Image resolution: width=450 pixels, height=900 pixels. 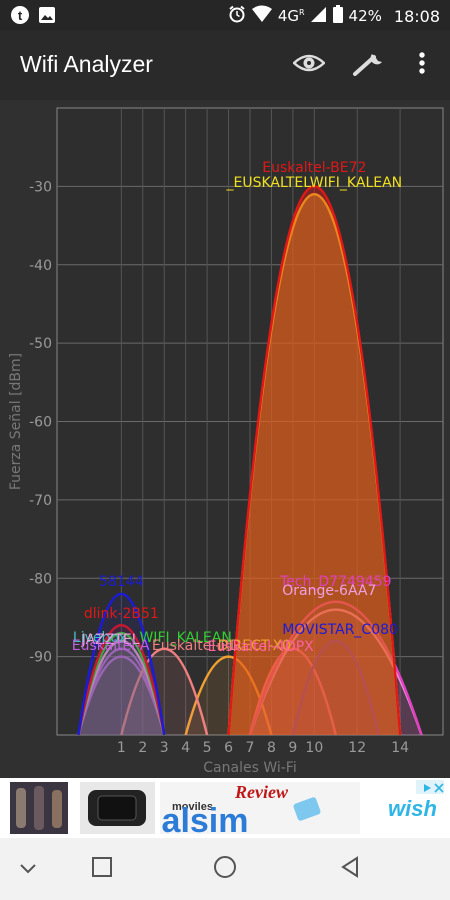 I want to click on ad-banner: moviles dualsim Review wish, so click(x=225, y=809).